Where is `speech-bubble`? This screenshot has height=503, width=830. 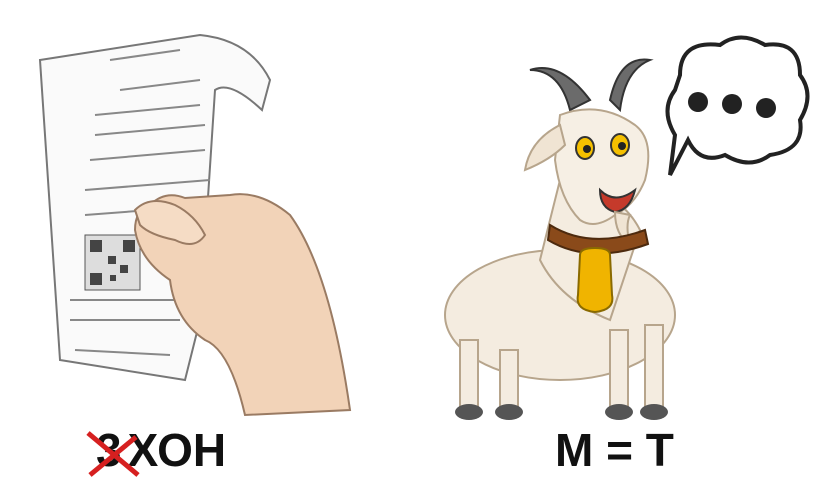 speech-bubble is located at coordinates (737, 105).